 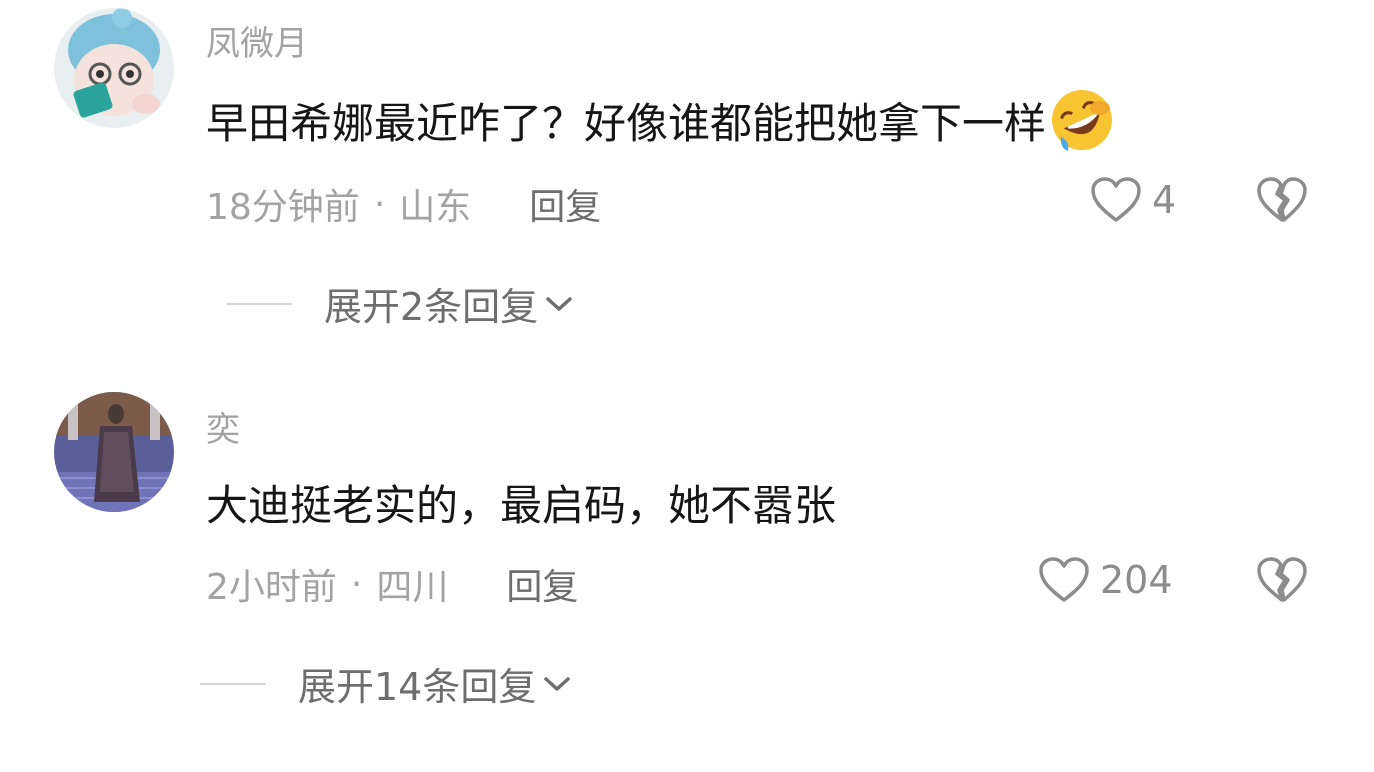 What do you see at coordinates (417, 687) in the screenshot?
I see `expand-replies-label: 展开14条回复` at bounding box center [417, 687].